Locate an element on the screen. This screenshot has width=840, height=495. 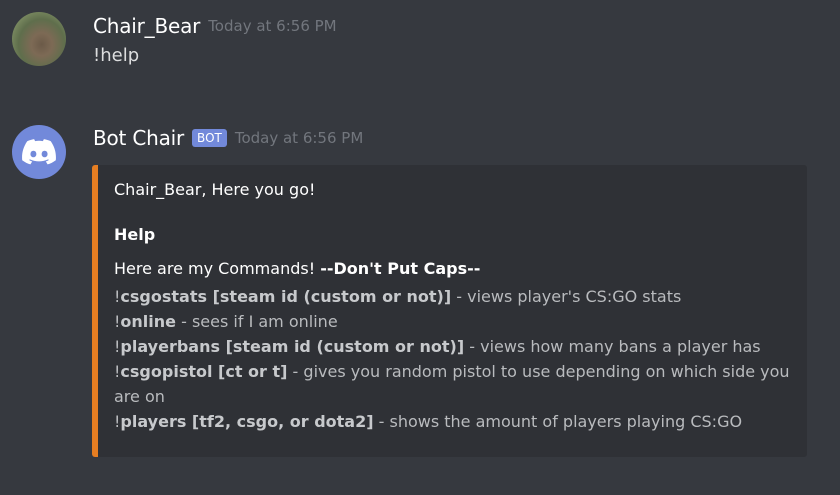
description-lead: Here are my Commands! is located at coordinates (217, 268).